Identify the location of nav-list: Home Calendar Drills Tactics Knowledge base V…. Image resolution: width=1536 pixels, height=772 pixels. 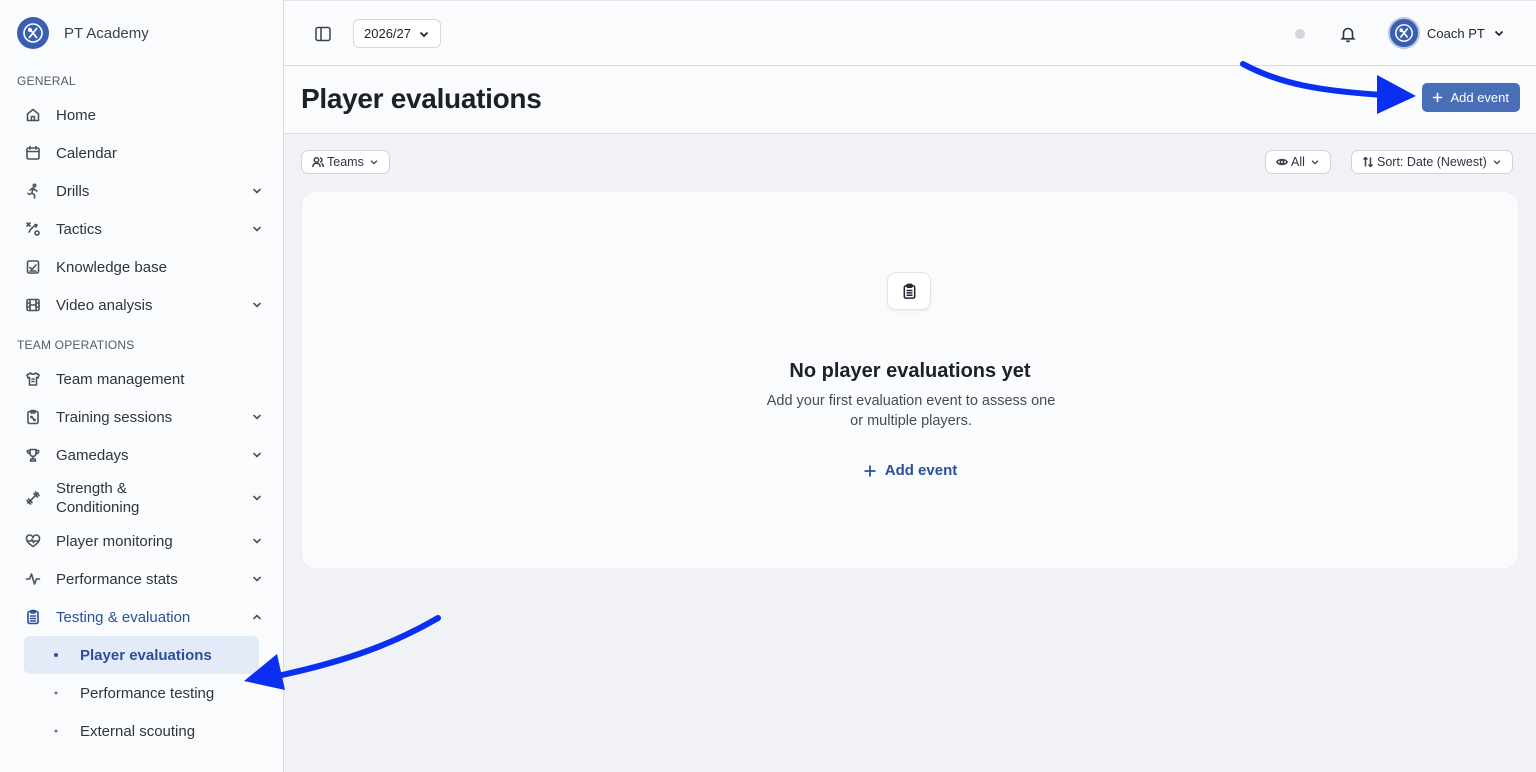
(141, 210).